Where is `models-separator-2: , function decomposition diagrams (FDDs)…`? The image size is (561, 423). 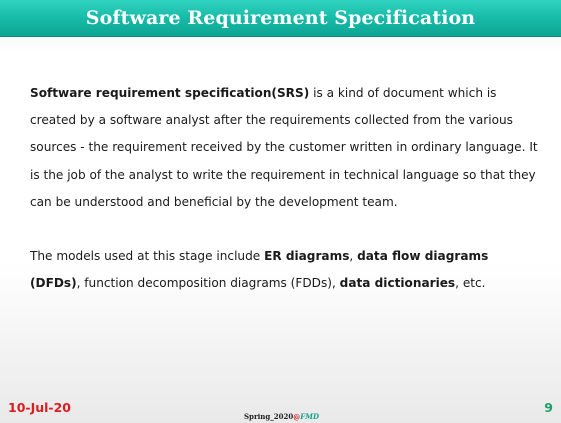
models-separator-2: , function decomposition diagrams (FDDs)… is located at coordinates (208, 283).